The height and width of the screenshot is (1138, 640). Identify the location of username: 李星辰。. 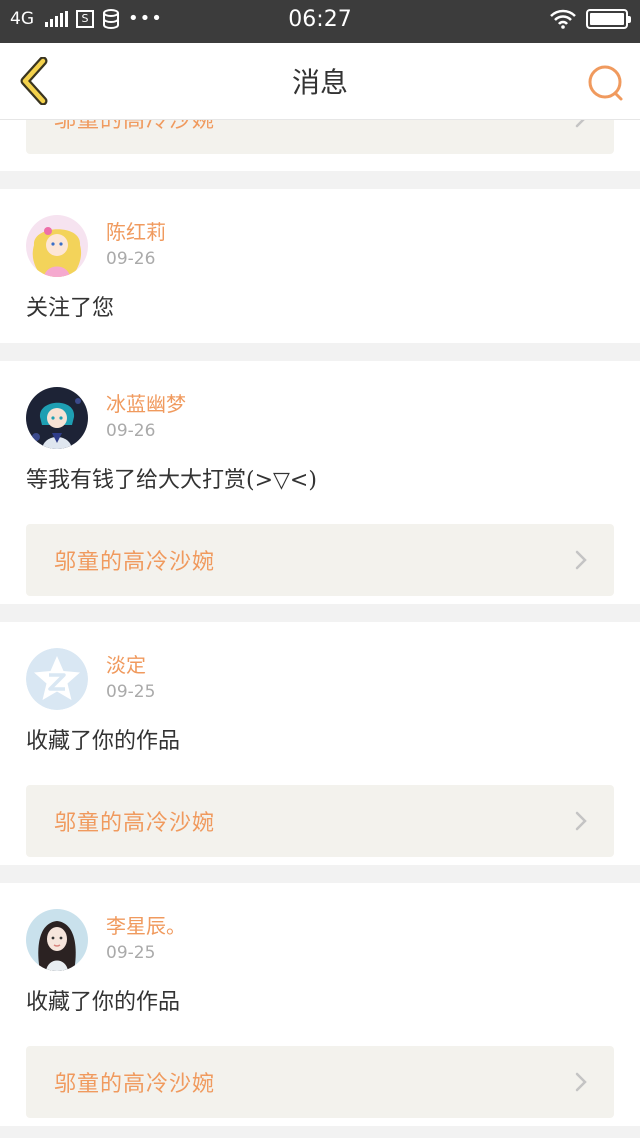
(146, 926).